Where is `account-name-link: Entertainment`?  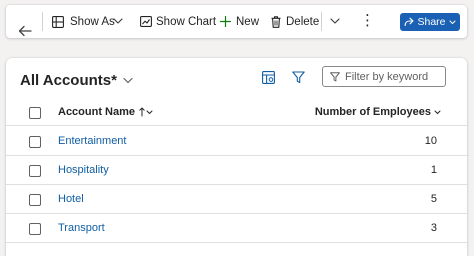
account-name-link: Entertainment is located at coordinates (92, 141).